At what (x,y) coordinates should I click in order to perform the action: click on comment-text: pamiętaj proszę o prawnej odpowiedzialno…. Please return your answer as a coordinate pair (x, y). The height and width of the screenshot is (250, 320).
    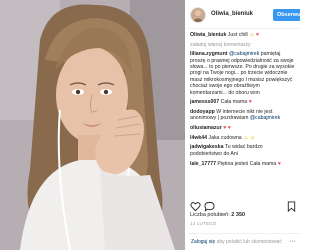
    Looking at the image, I should click on (242, 73).